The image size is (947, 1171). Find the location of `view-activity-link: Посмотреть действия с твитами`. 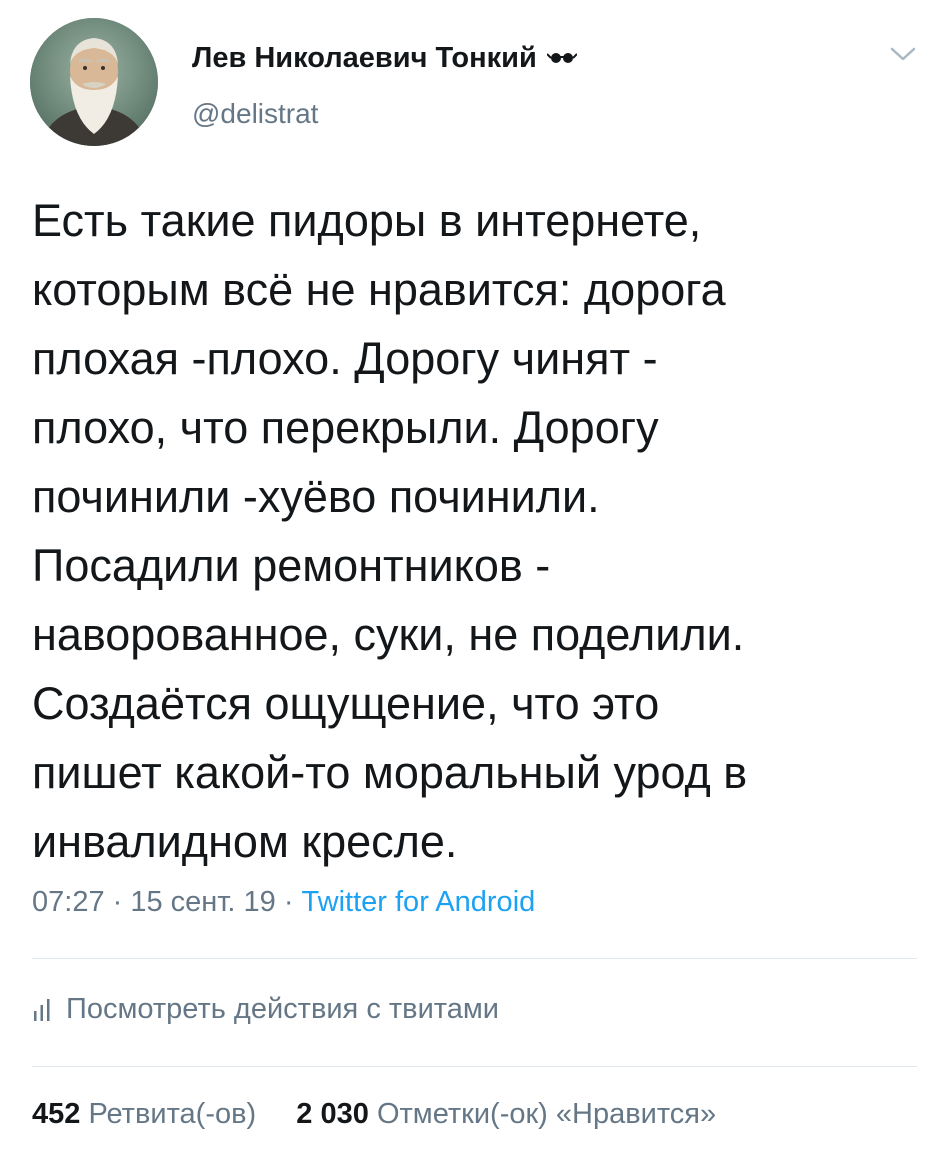

view-activity-link: Посмотреть действия с твитами is located at coordinates (265, 1009).